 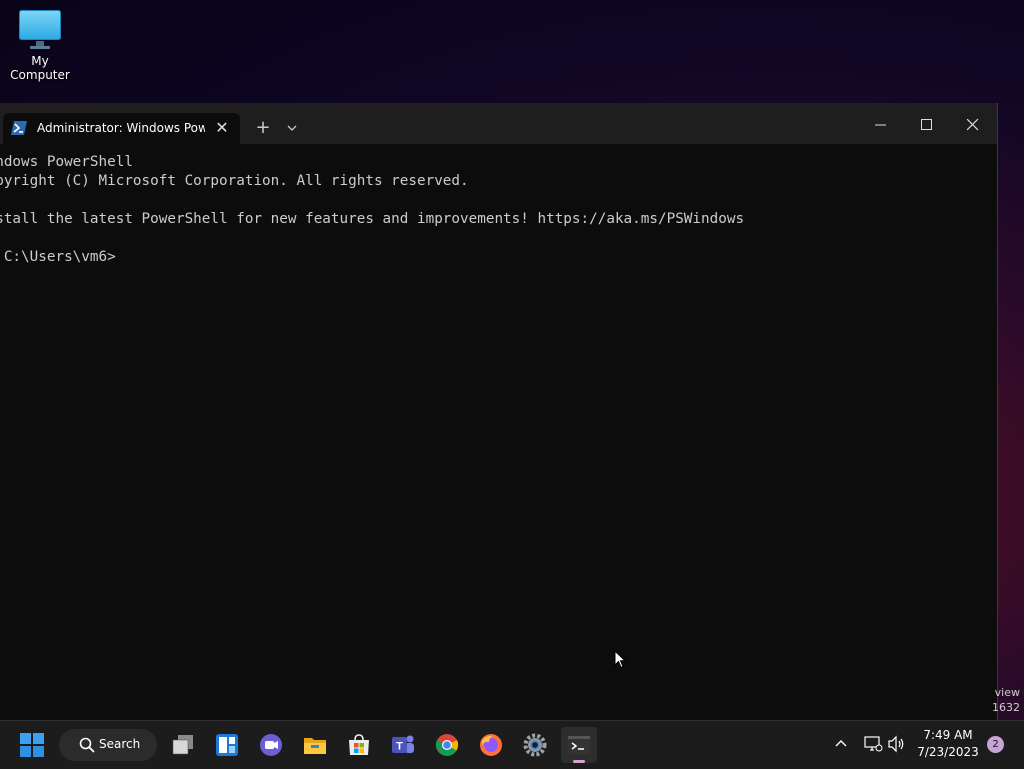 I want to click on close-icon, so click(x=973, y=125).